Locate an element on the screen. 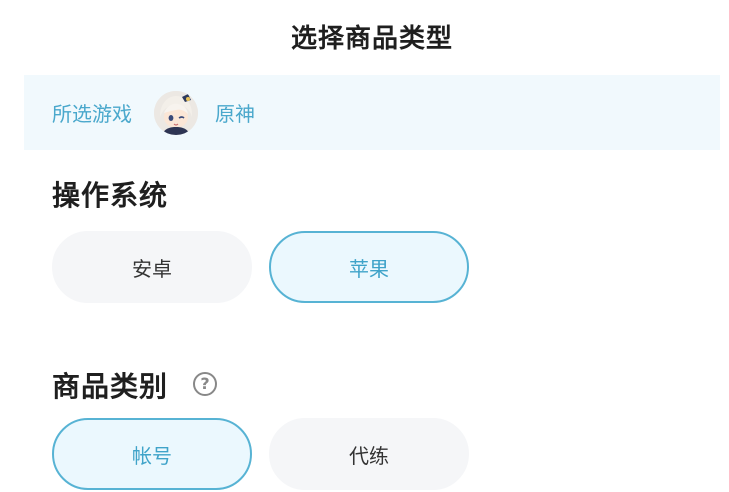  os-option-ios-label: 苹果 is located at coordinates (369, 268).